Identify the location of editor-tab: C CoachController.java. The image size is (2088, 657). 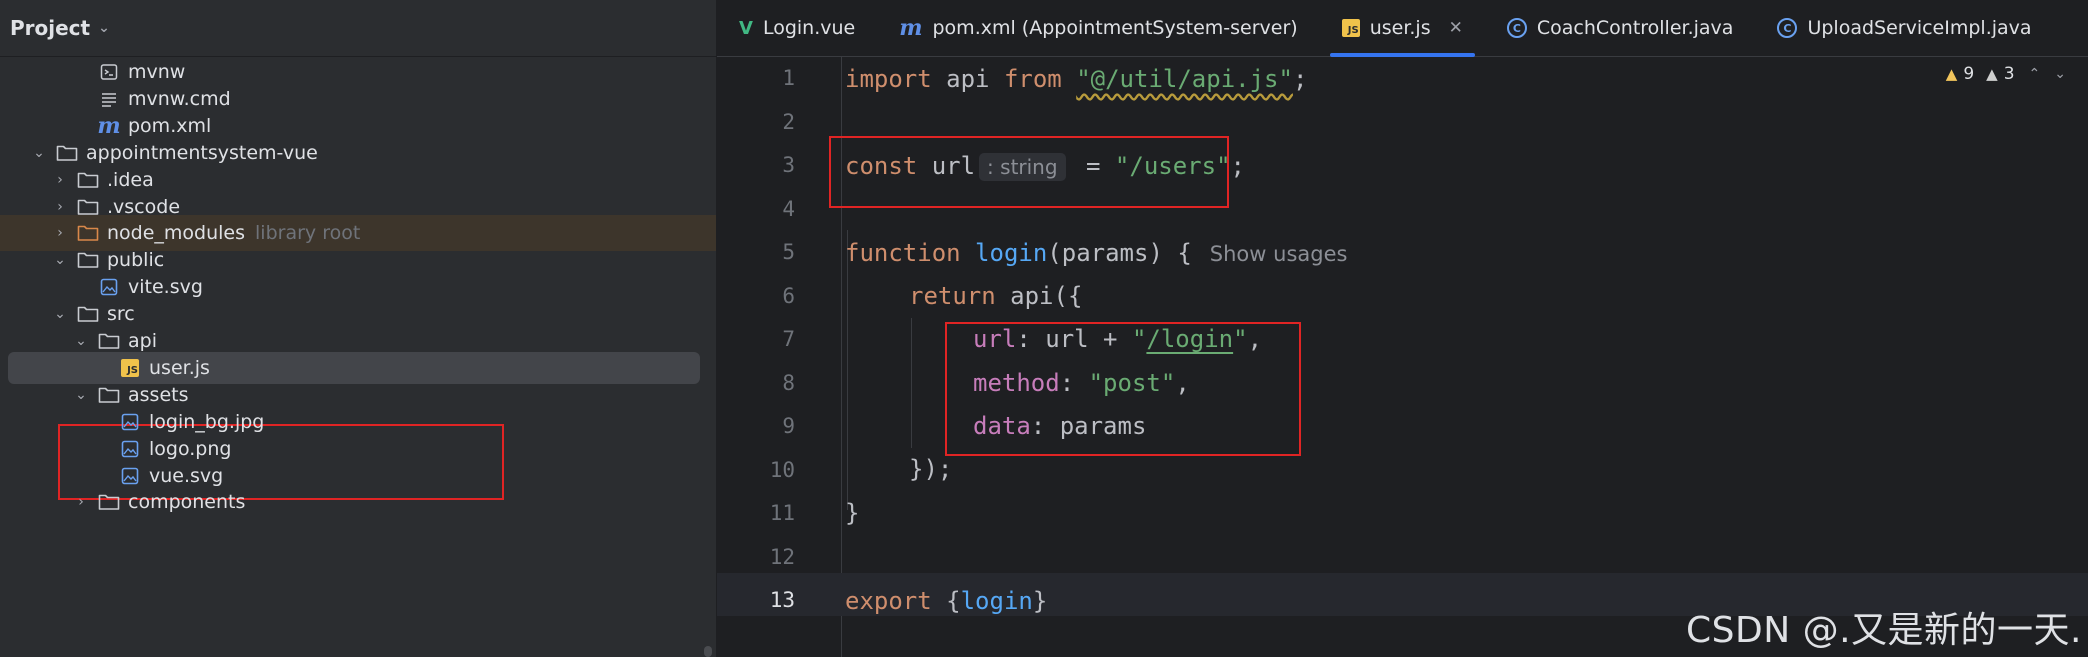
(1620, 28).